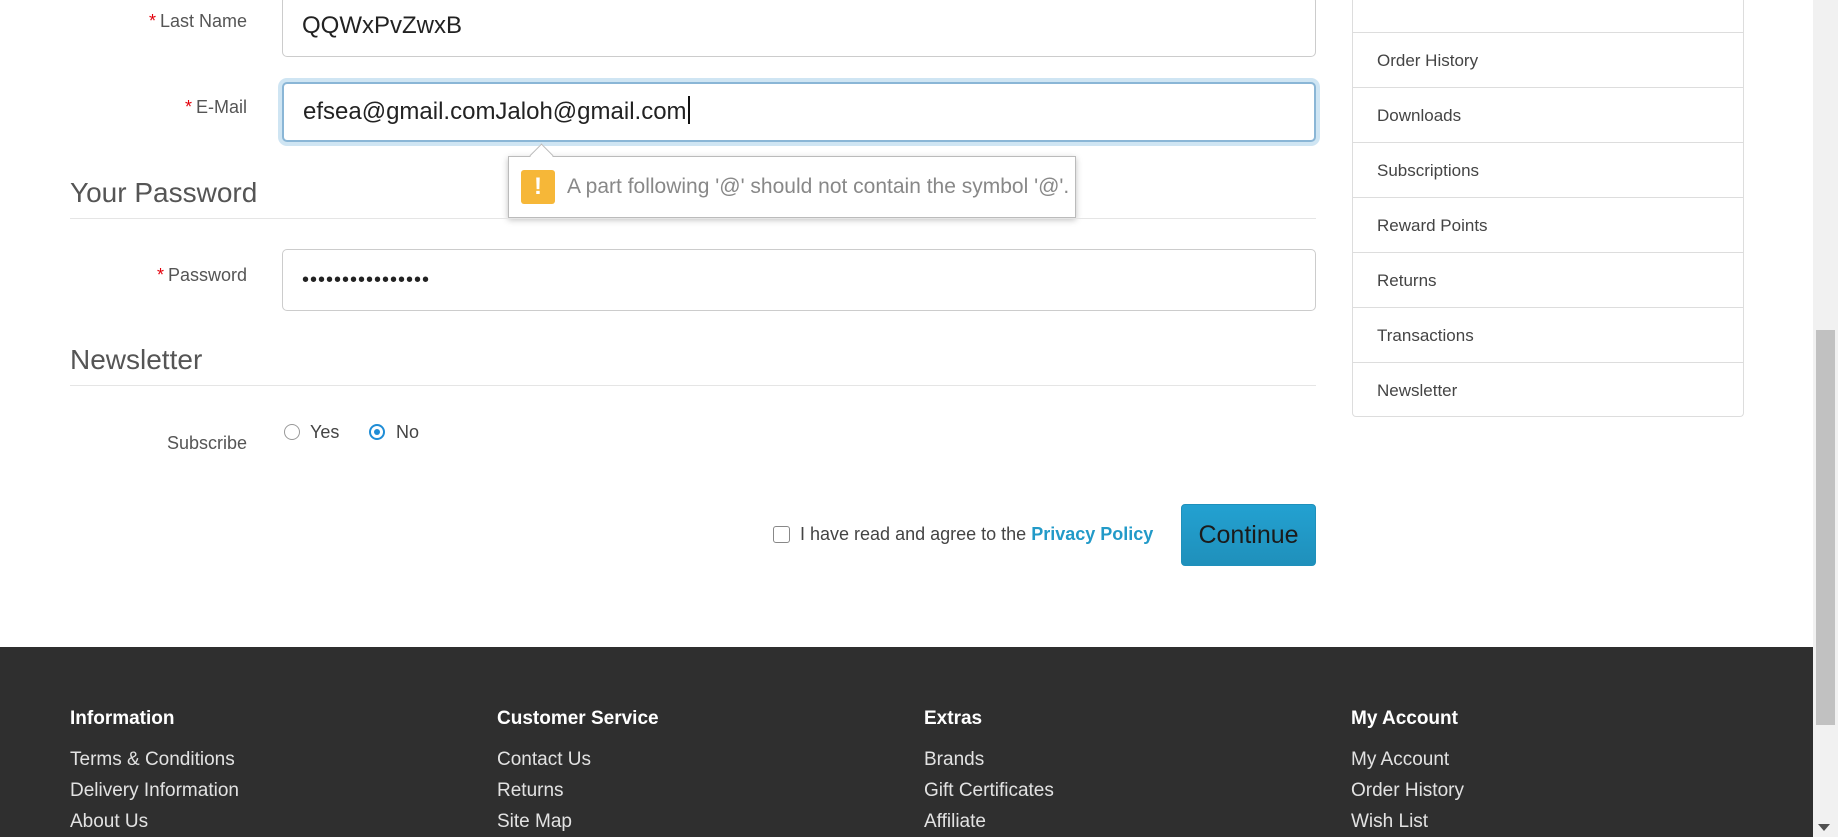 Image resolution: width=1838 pixels, height=837 pixels. What do you see at coordinates (164, 192) in the screenshot?
I see `password-section-title: Your Password` at bounding box center [164, 192].